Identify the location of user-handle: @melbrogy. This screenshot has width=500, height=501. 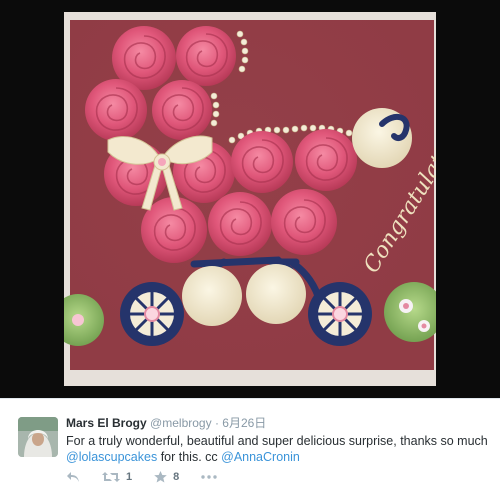
(181, 423).